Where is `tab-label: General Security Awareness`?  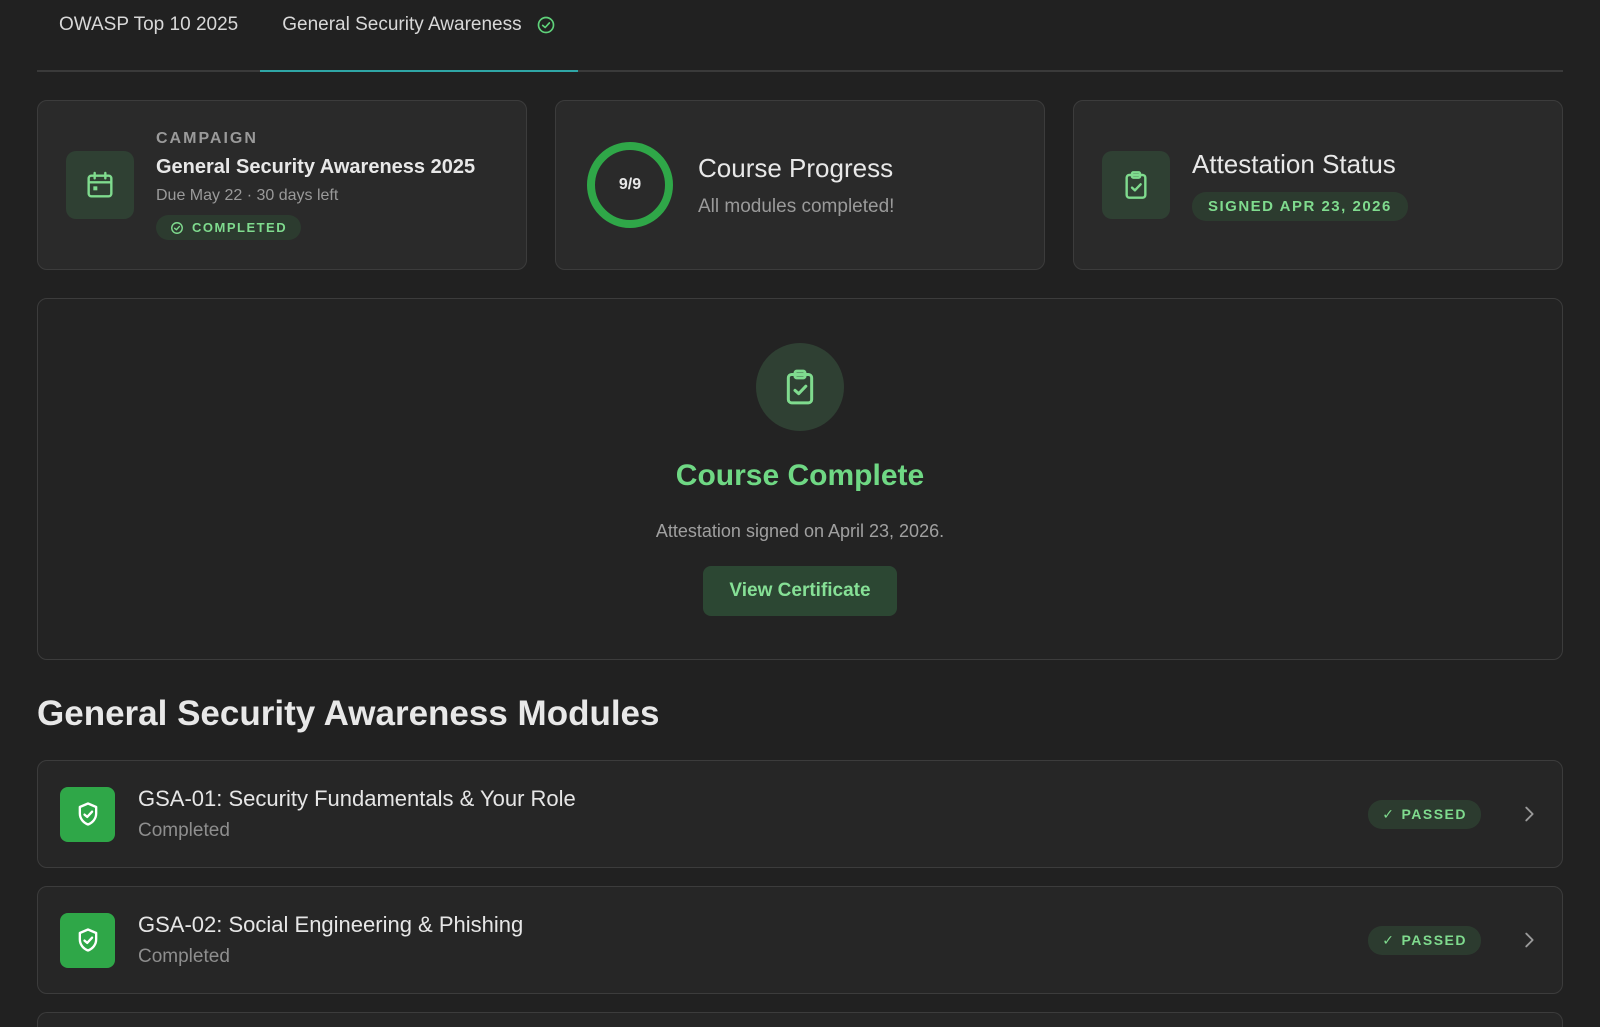 tab-label: General Security Awareness is located at coordinates (402, 24).